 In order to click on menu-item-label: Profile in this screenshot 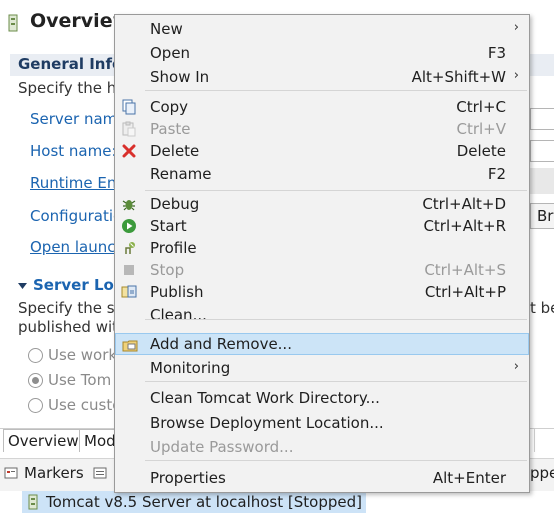, I will do `click(173, 248)`.